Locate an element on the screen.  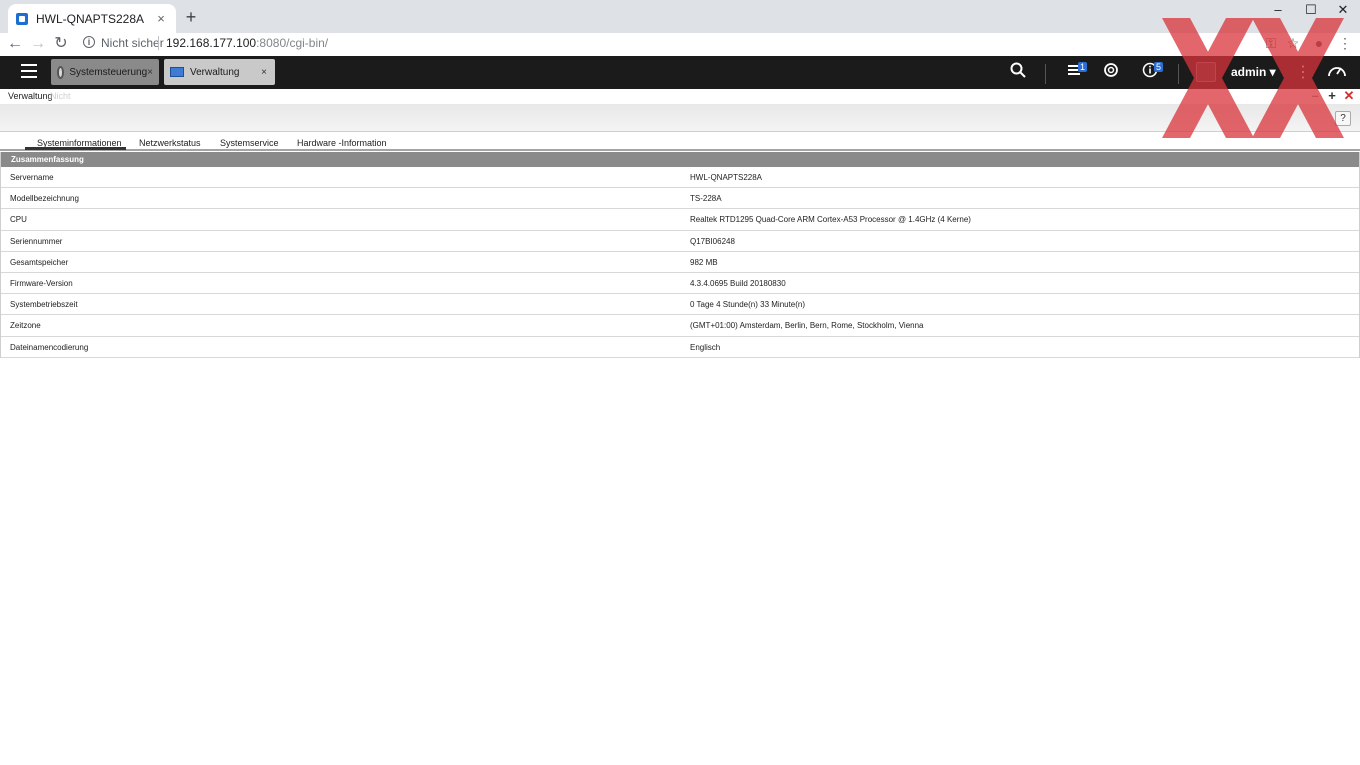
row-value: Englisch is located at coordinates (705, 347).